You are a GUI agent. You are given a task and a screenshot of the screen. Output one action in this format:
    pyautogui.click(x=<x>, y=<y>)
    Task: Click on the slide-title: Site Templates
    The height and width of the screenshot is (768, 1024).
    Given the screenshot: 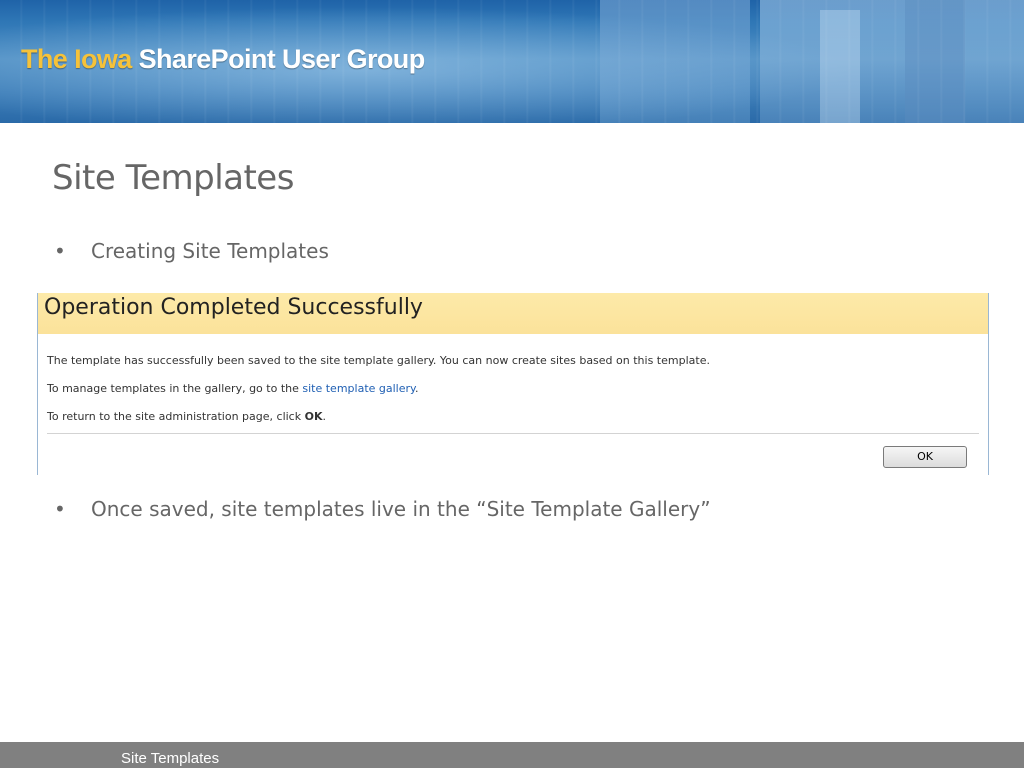 What is the action you would take?
    pyautogui.click(x=173, y=178)
    